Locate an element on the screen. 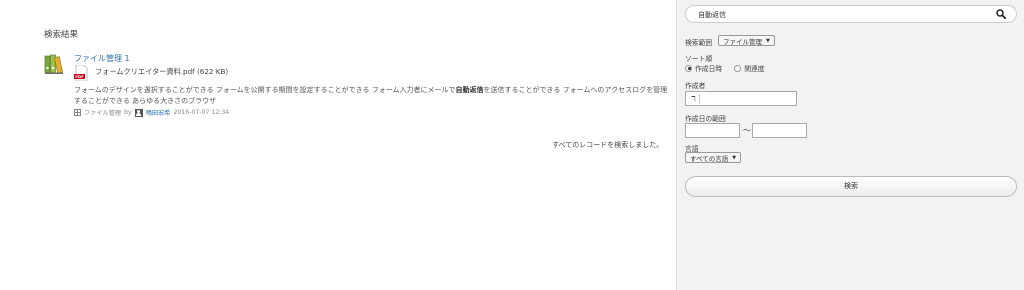 The width and height of the screenshot is (1024, 290). pdf-file-icon: PDF is located at coordinates (81, 73).